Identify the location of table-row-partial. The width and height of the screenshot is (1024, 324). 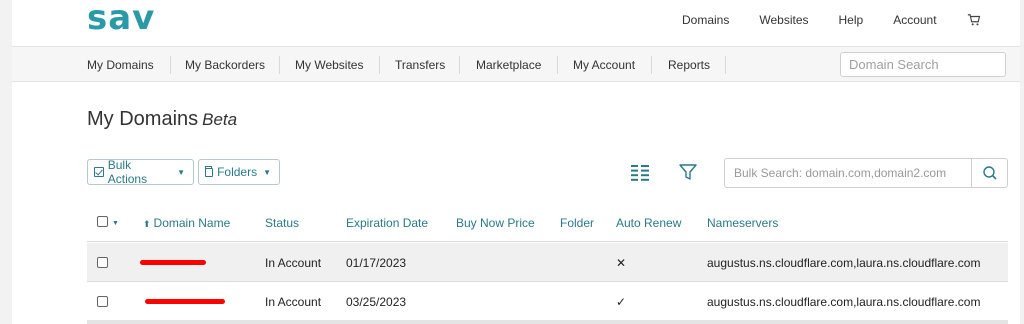
(547, 322).